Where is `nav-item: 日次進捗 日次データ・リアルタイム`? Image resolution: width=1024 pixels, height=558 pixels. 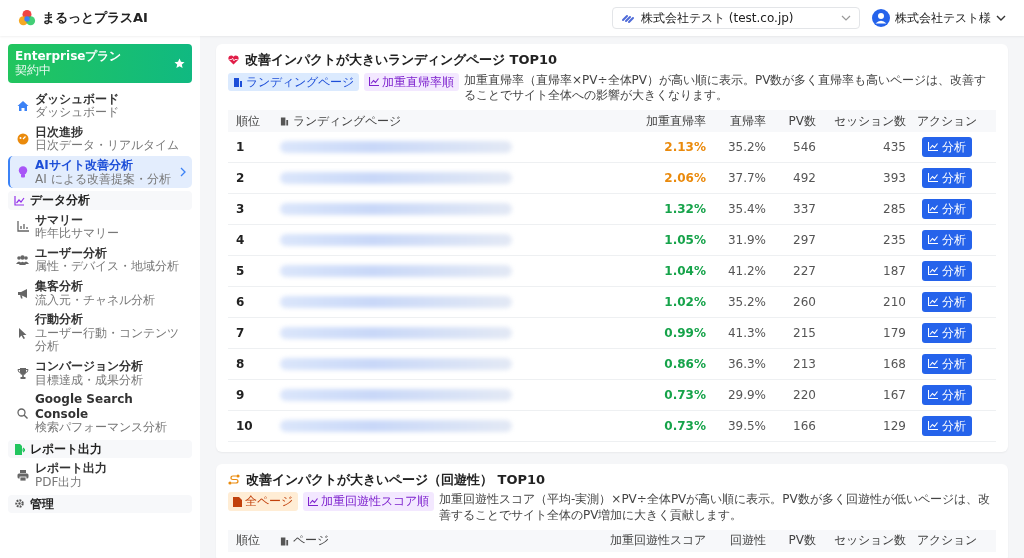 nav-item: 日次進捗 日次データ・リアルタイム is located at coordinates (100, 139).